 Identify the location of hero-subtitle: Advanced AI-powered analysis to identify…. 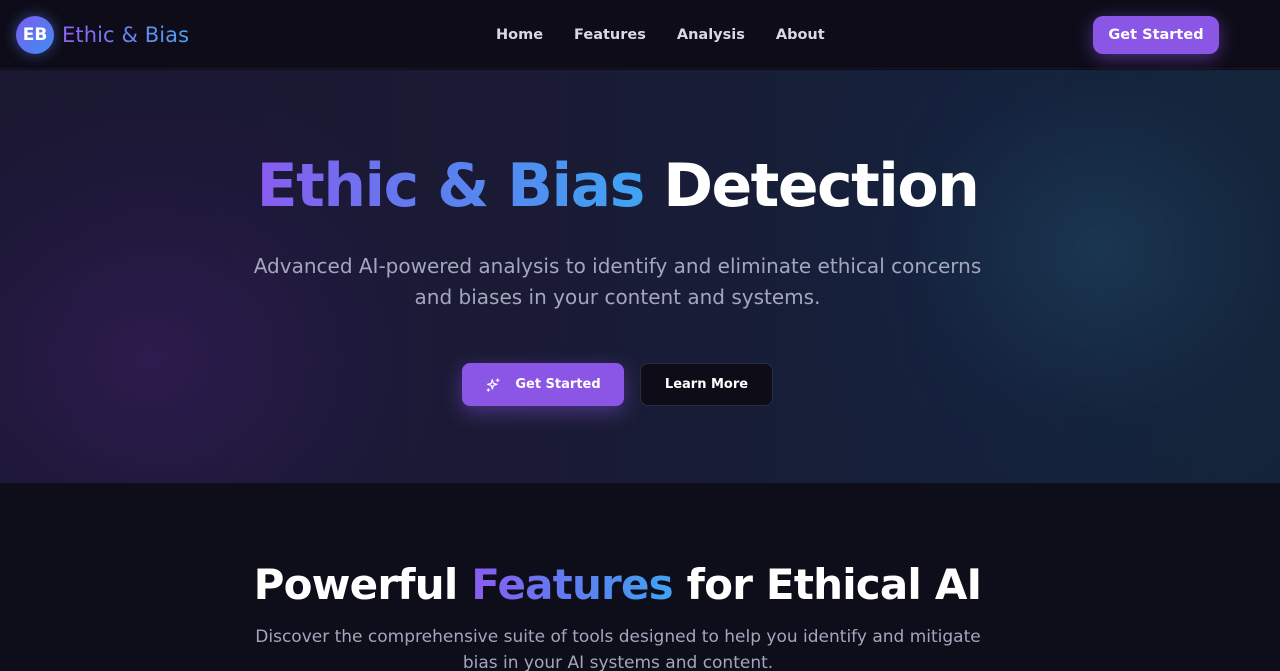
(617, 281).